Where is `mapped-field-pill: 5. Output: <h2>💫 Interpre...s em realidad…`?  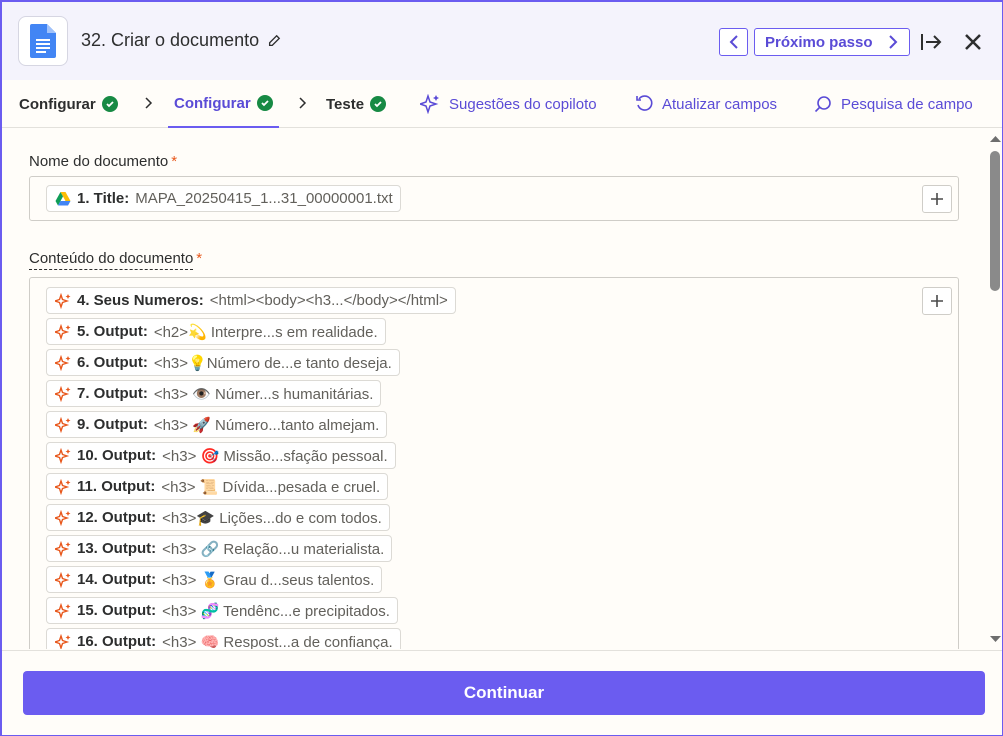
mapped-field-pill: 5. Output: <h2>💫 Interpre...s em realidad… is located at coordinates (216, 331).